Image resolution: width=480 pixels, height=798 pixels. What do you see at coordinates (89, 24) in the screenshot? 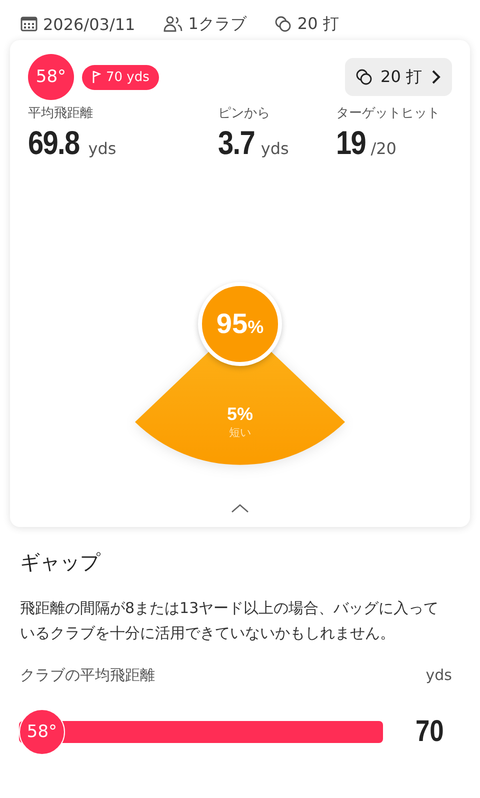
I see `session-date: 2026/03/11` at bounding box center [89, 24].